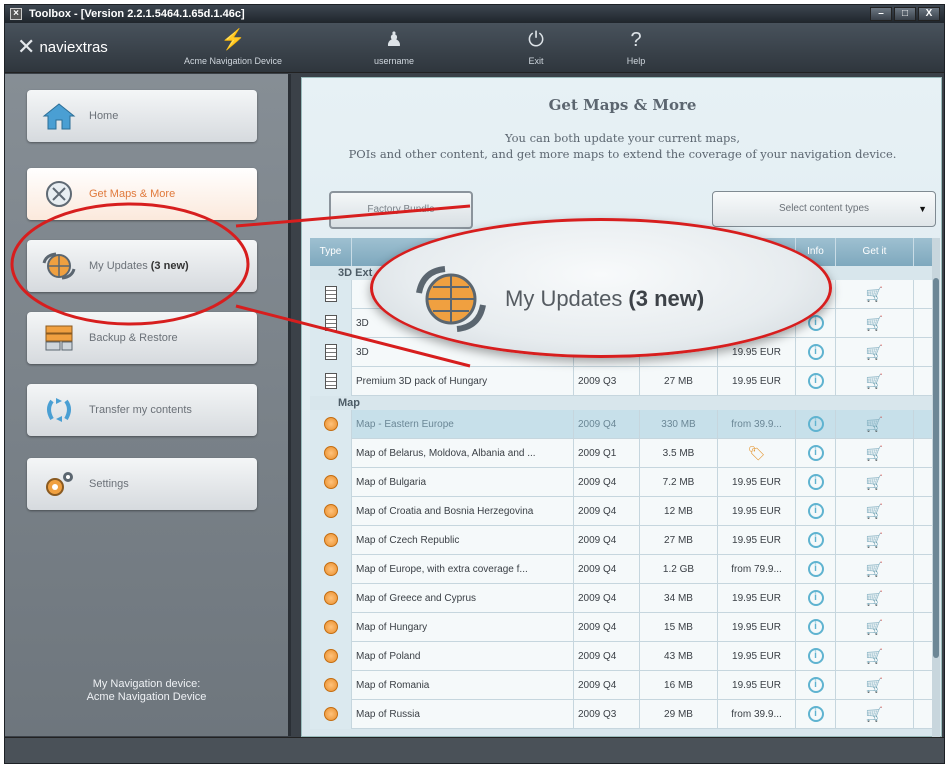  I want to click on table-scrollbar, so click(936, 488).